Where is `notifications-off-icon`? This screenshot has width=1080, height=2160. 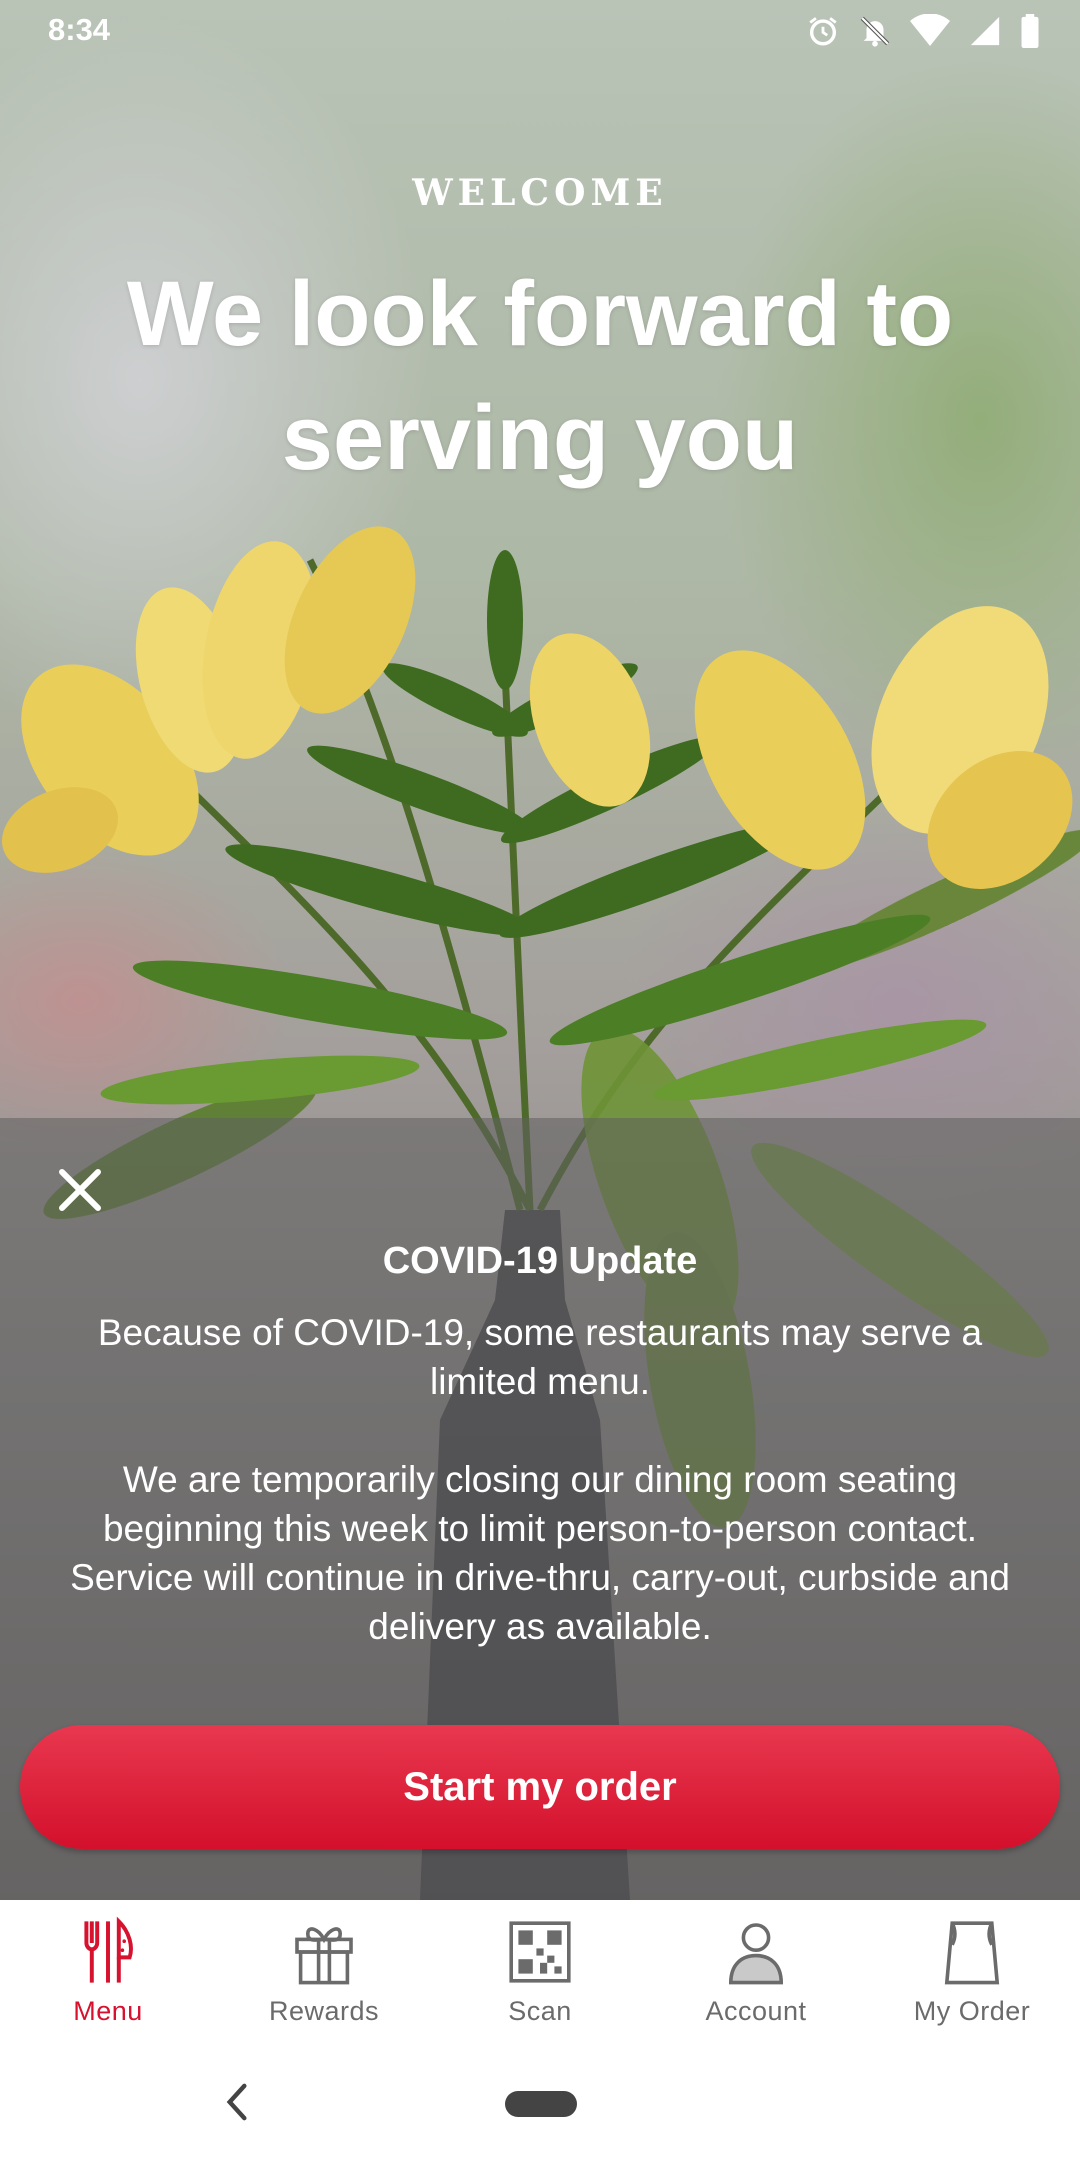
notifications-off-icon is located at coordinates (875, 31).